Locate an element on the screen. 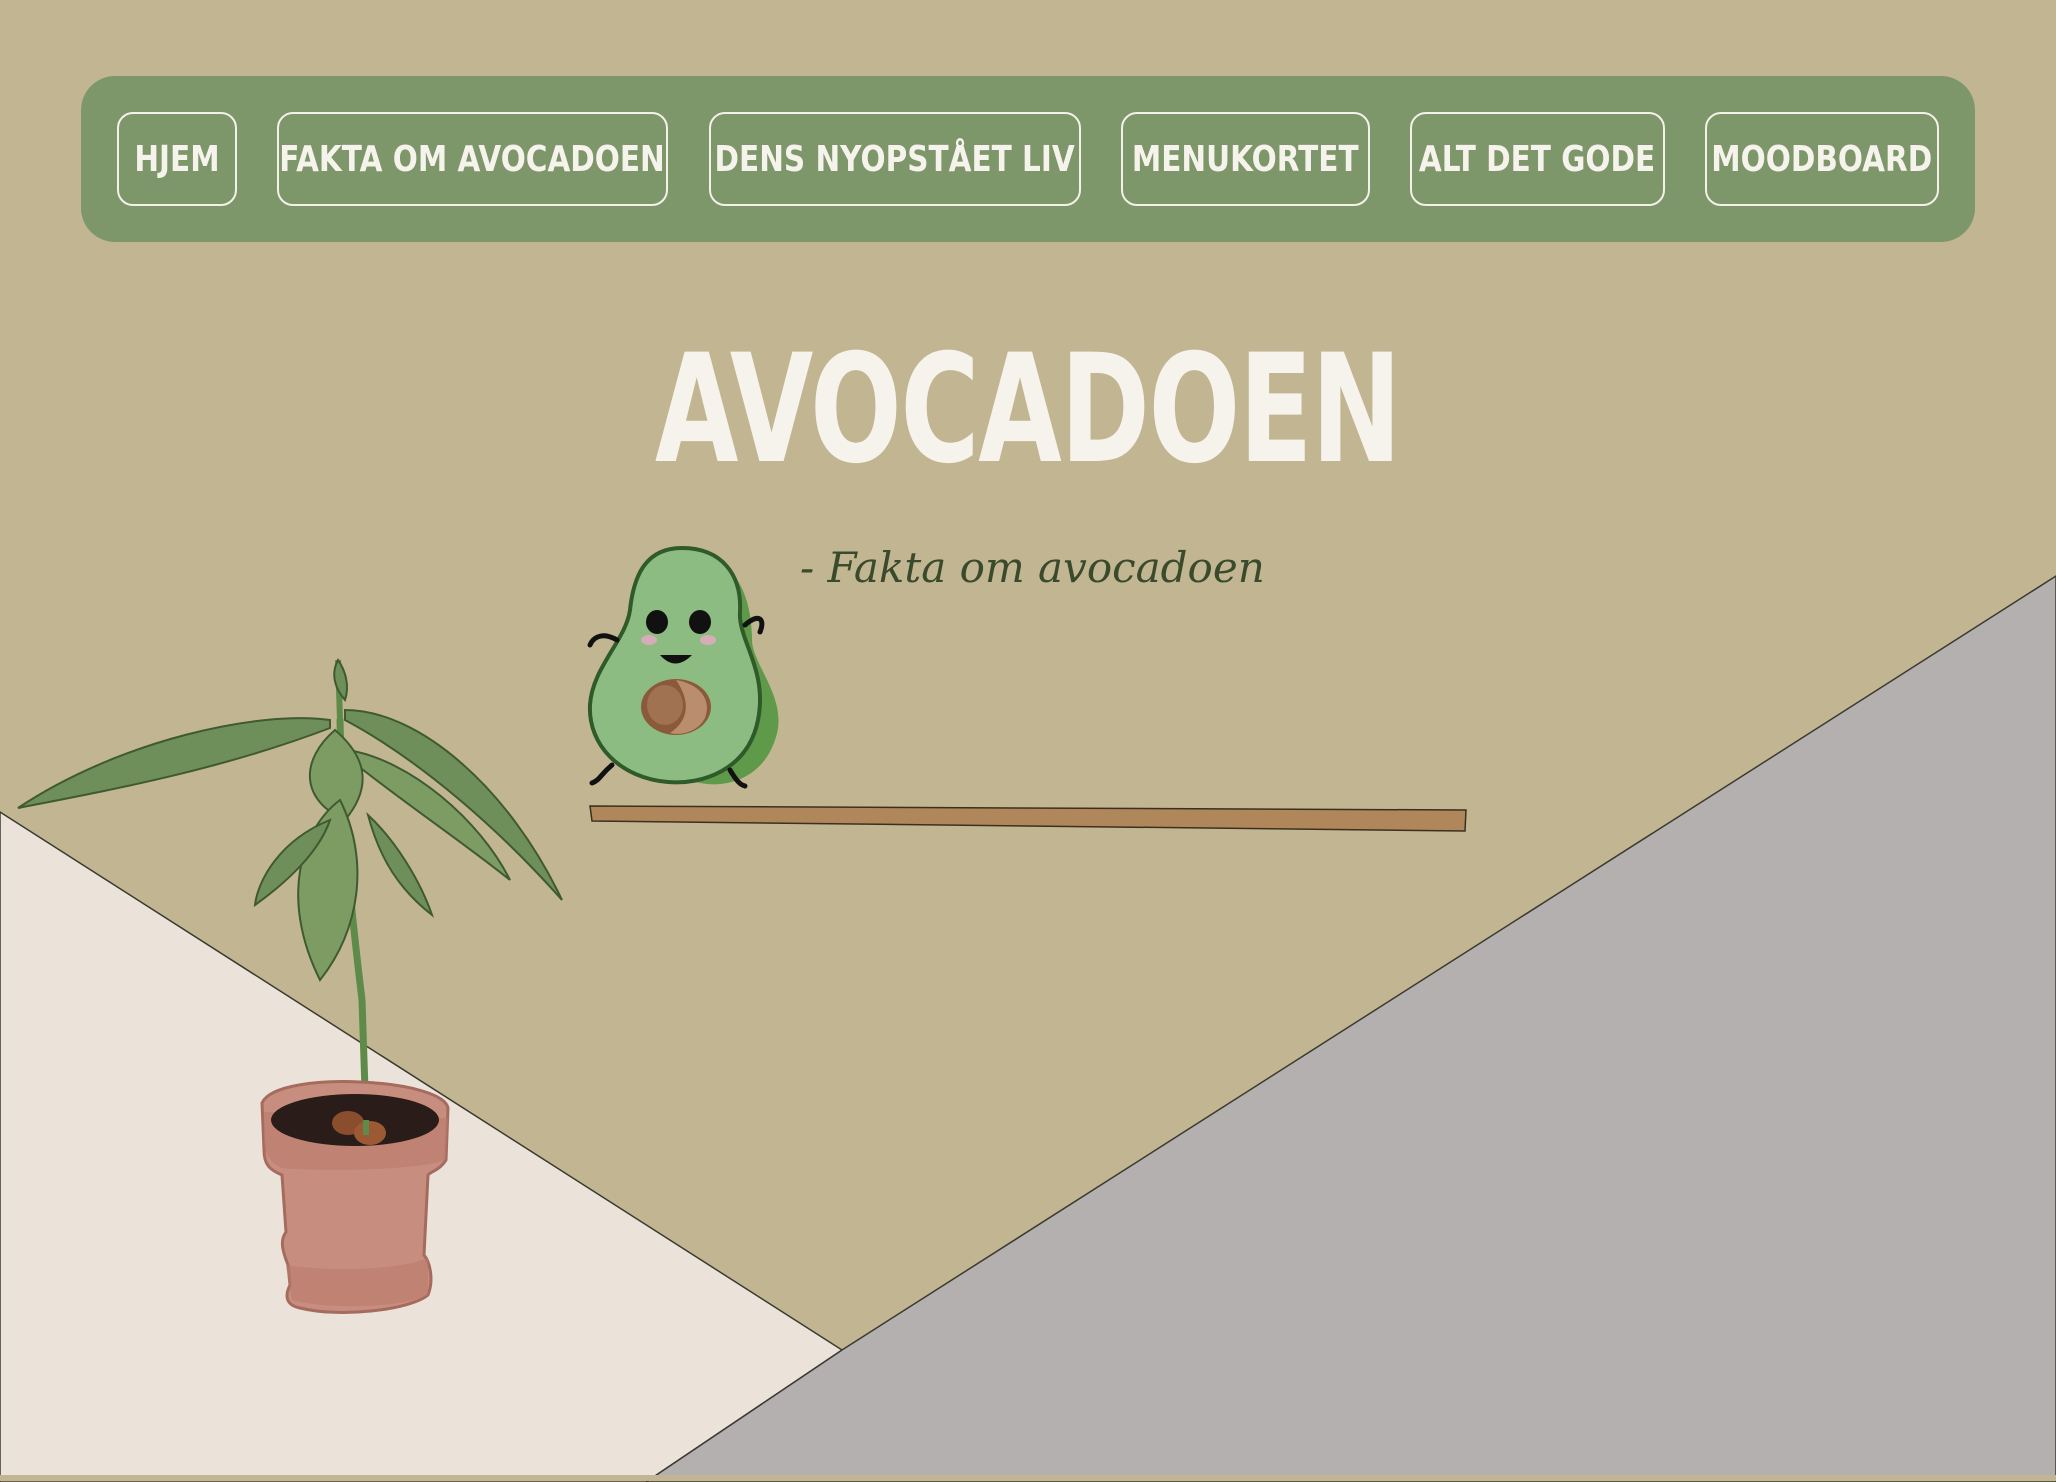  nav-item-alt-det-gode: ALT DET GODE is located at coordinates (1537, 159).